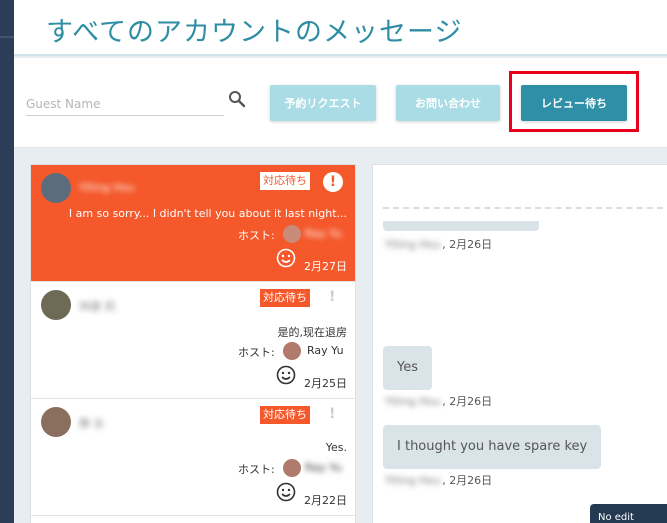 The image size is (667, 523). Describe the element at coordinates (325, 500) in the screenshot. I see `conversation-date: 2月22日` at that location.